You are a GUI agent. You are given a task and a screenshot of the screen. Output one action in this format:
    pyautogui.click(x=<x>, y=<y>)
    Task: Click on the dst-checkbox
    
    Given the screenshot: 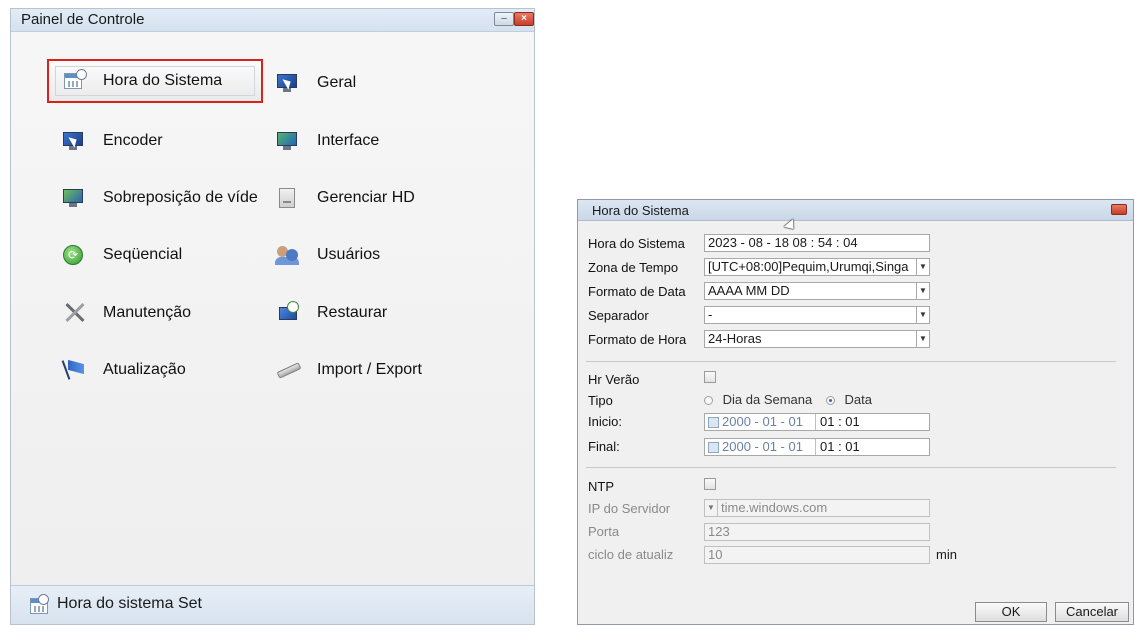 What is the action you would take?
    pyautogui.click(x=710, y=377)
    